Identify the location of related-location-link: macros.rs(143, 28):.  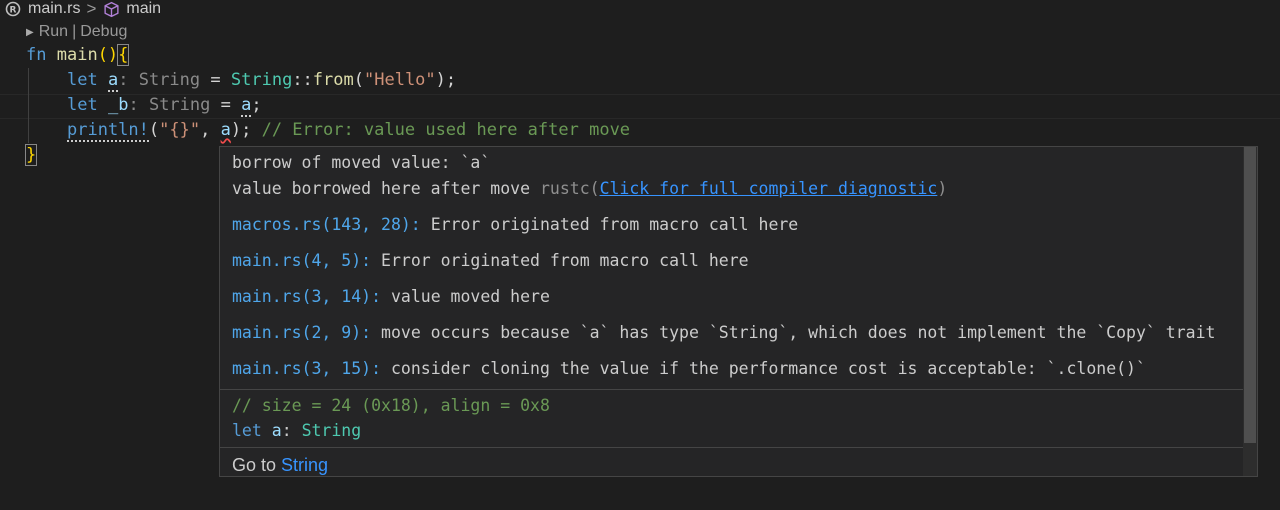
(326, 224).